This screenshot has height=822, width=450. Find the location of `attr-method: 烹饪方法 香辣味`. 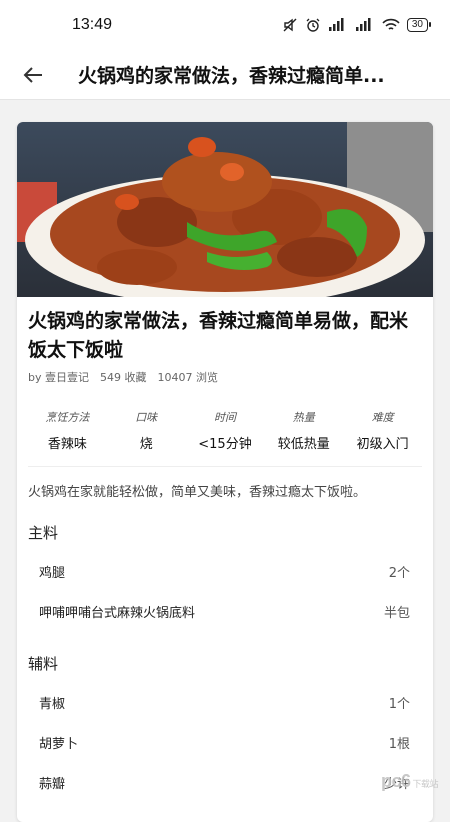

attr-method: 烹饪方法 香辣味 is located at coordinates (67, 437).